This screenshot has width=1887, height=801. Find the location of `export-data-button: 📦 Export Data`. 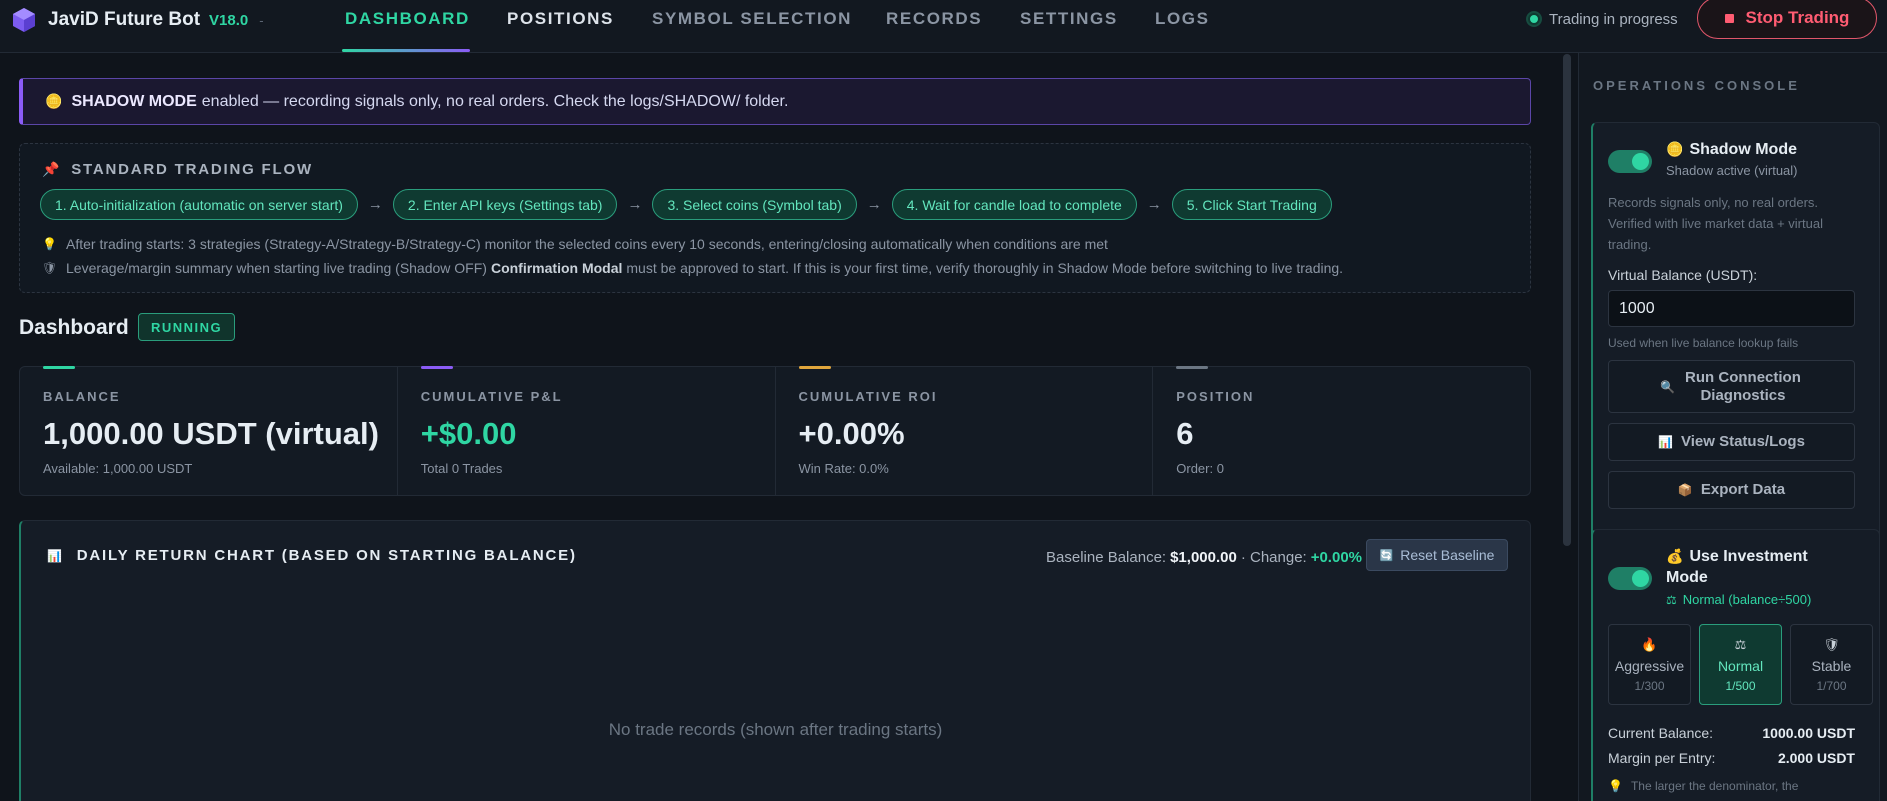

export-data-button: 📦 Export Data is located at coordinates (1731, 490).